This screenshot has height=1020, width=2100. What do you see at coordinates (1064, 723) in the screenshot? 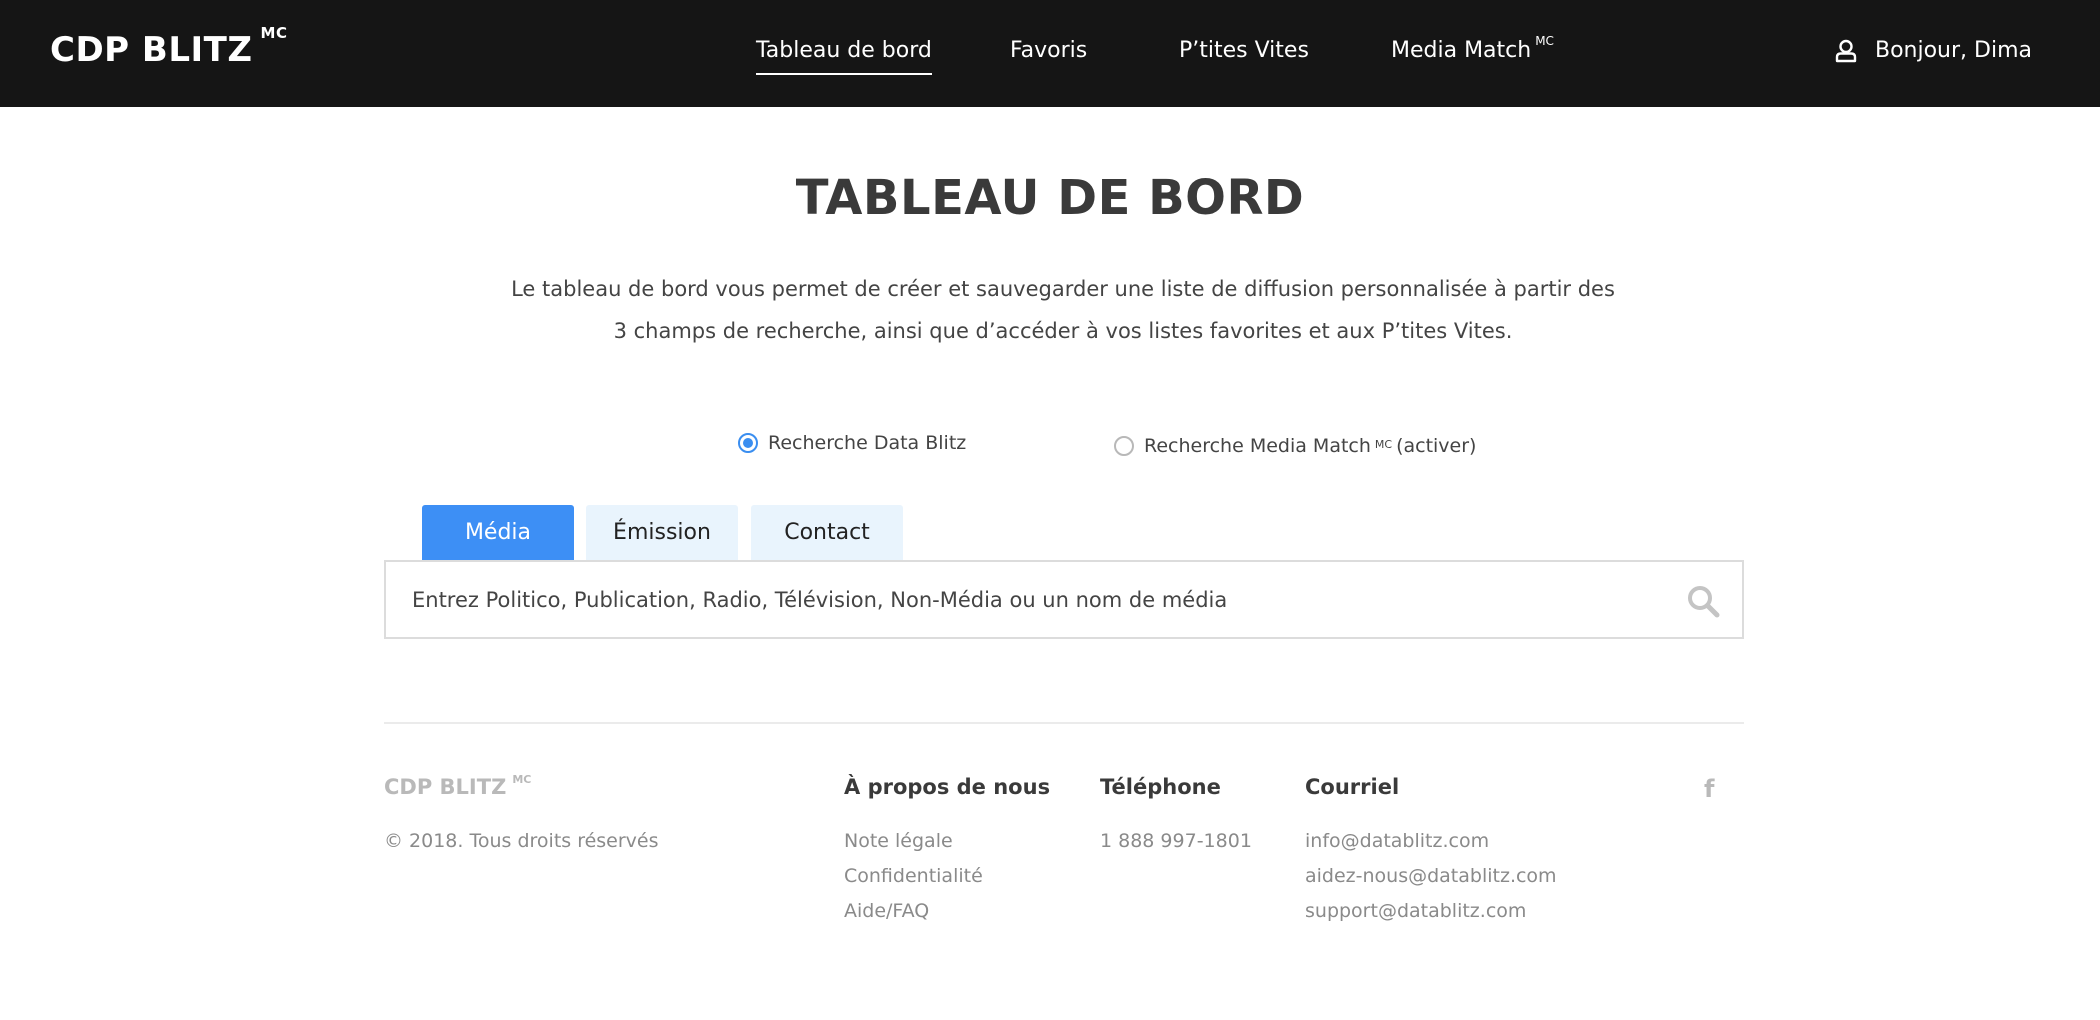
I see `footer-divider` at bounding box center [1064, 723].